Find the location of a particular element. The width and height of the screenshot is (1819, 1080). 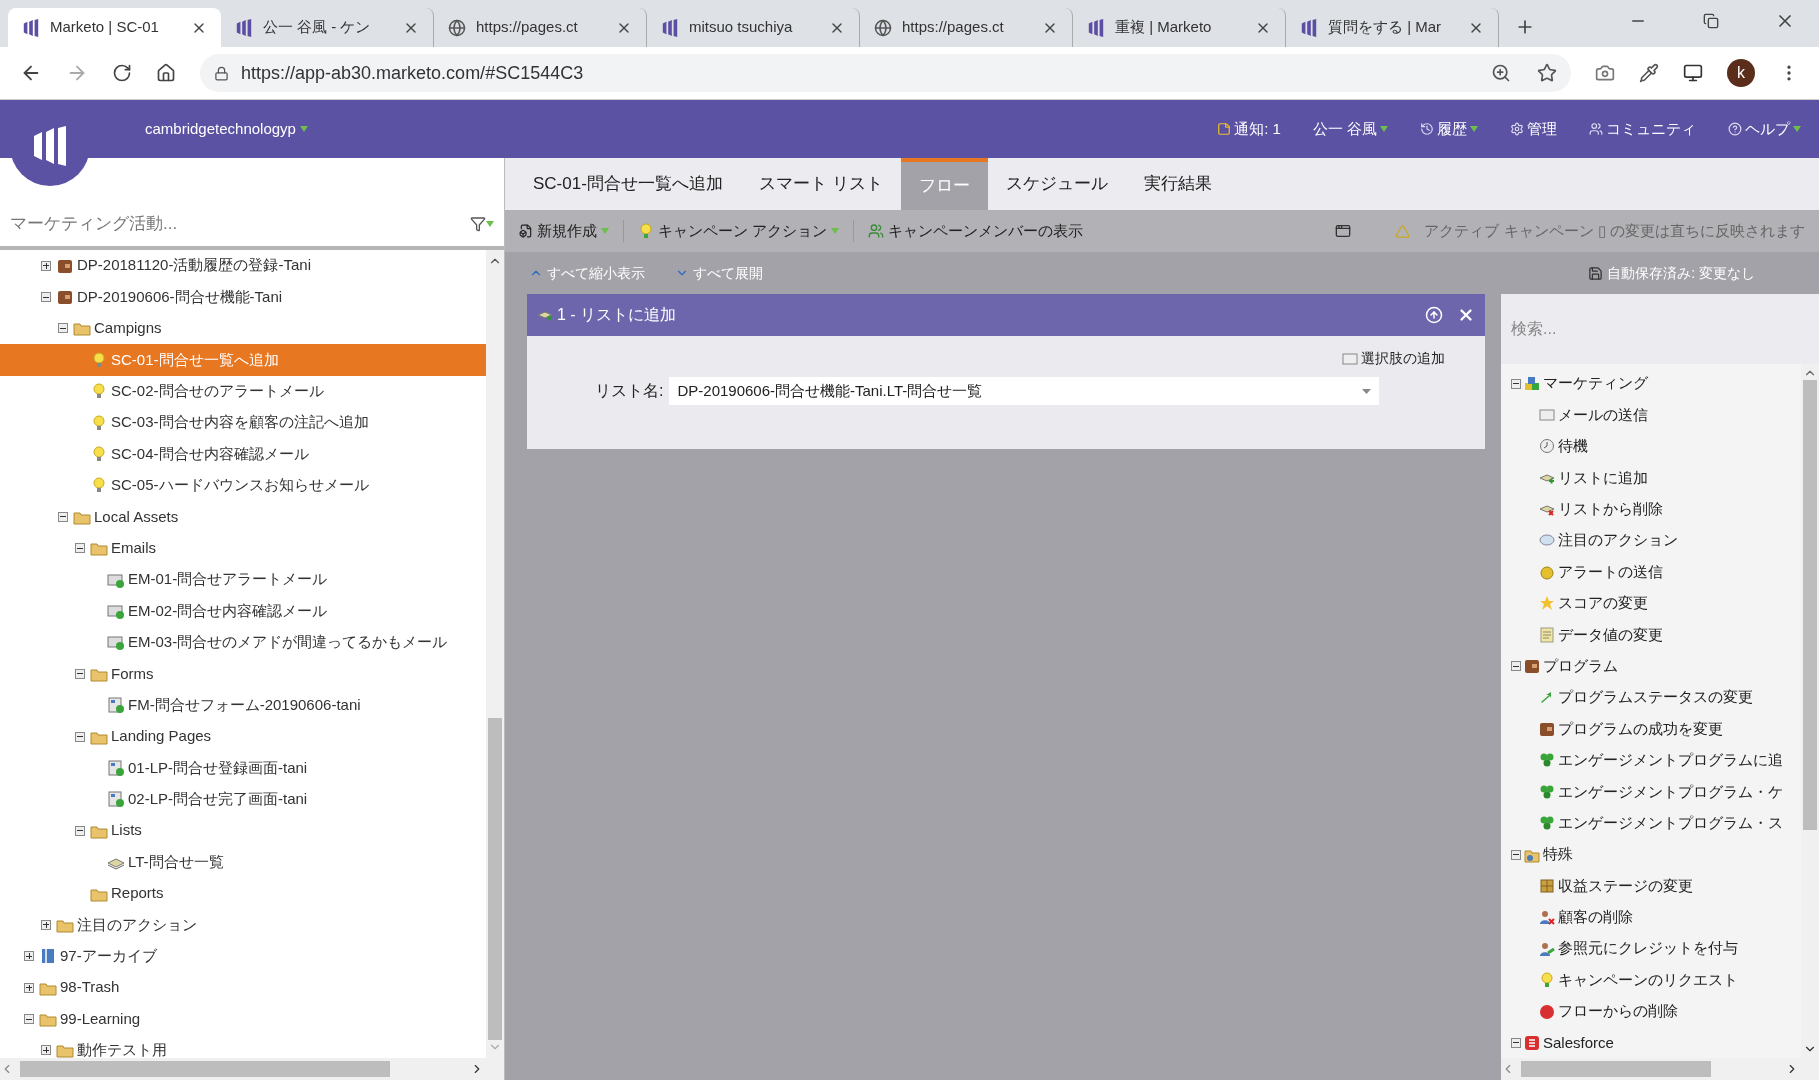

tree-item: Lists is located at coordinates (243, 831).